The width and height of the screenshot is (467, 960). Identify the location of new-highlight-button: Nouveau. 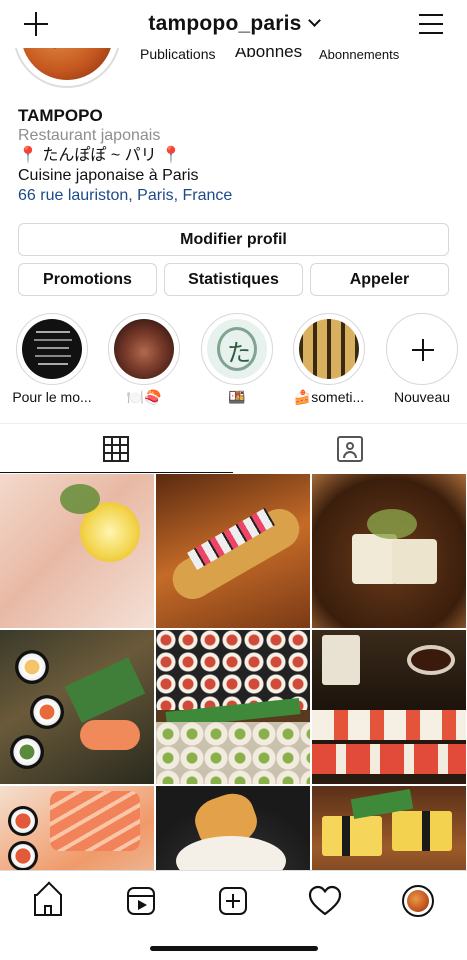
(421, 359).